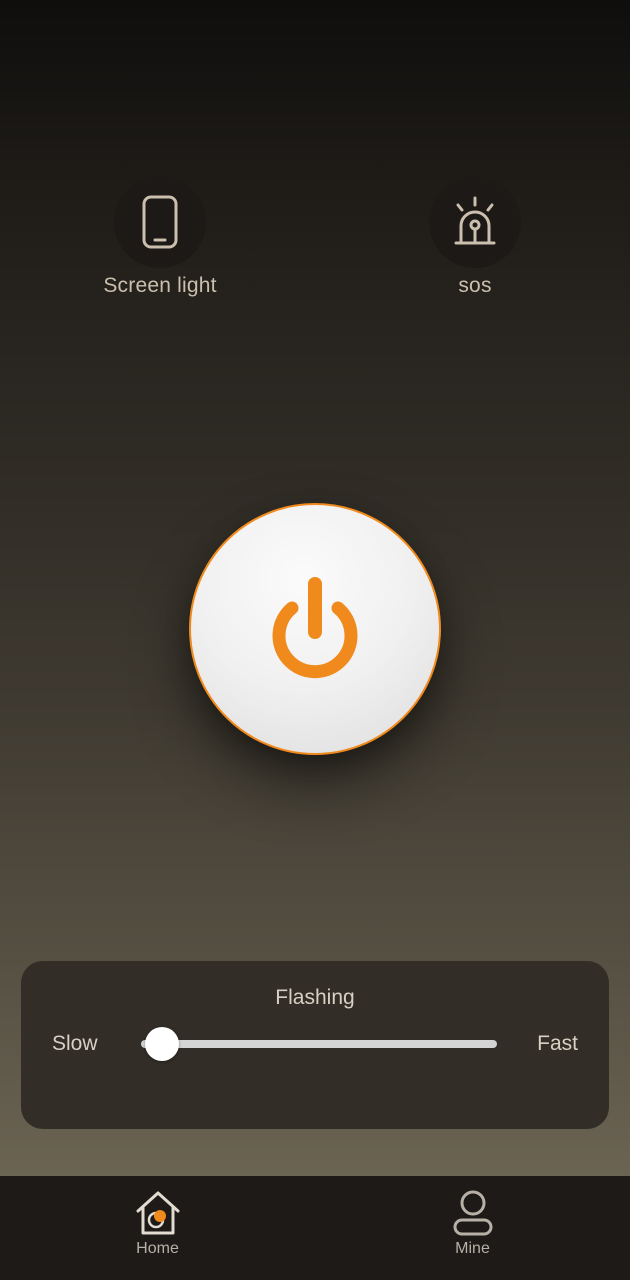  I want to click on slider-track, so click(319, 1044).